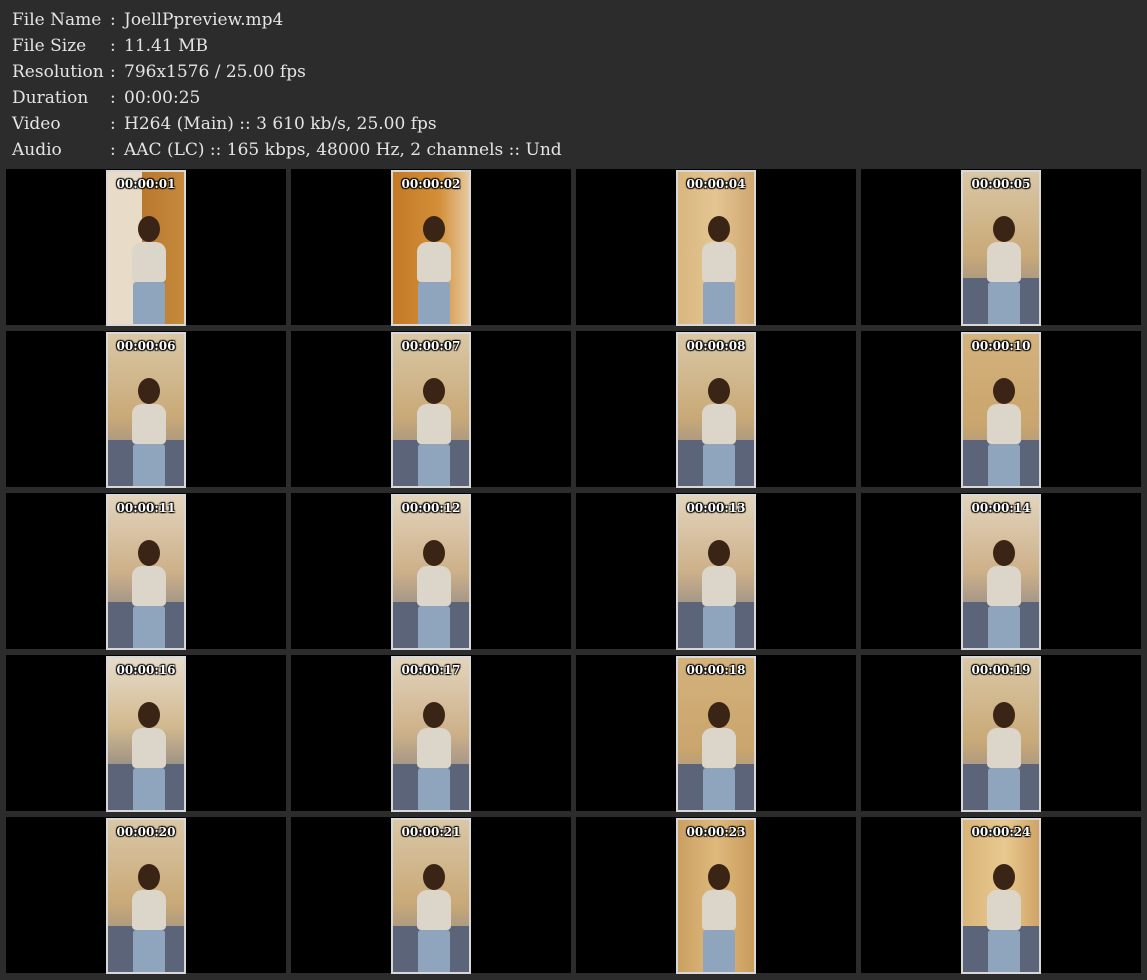 The image size is (1147, 980). What do you see at coordinates (146, 832) in the screenshot?
I see `frame-timecode: 00:00:20` at bounding box center [146, 832].